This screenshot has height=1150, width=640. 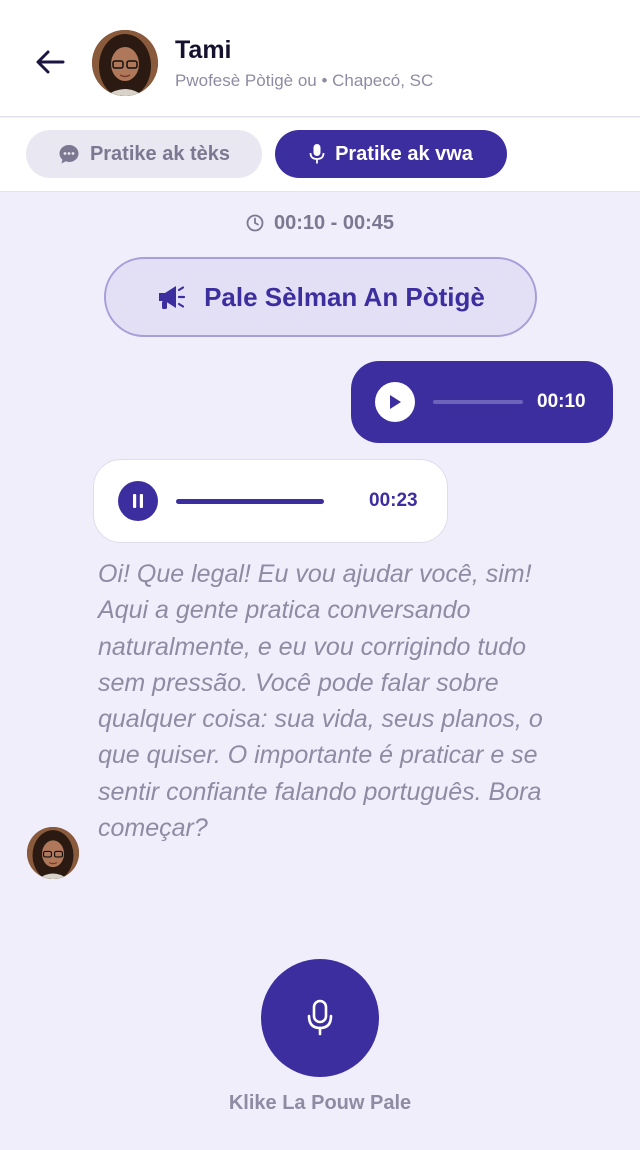 I want to click on pause-button, so click(x=138, y=501).